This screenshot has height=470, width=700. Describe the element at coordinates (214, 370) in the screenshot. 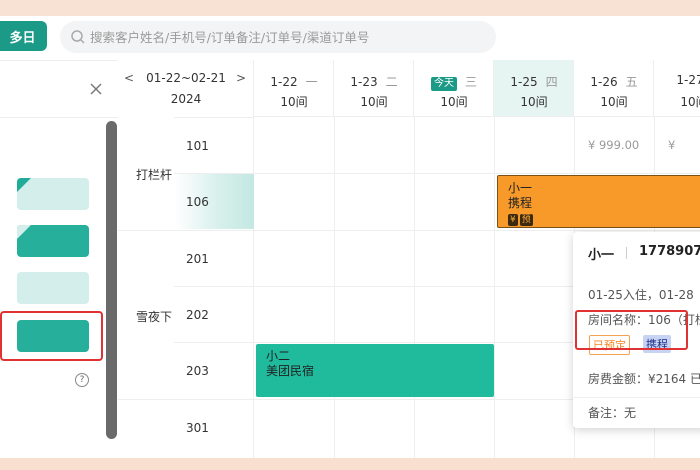

I see `room-203: 203` at that location.